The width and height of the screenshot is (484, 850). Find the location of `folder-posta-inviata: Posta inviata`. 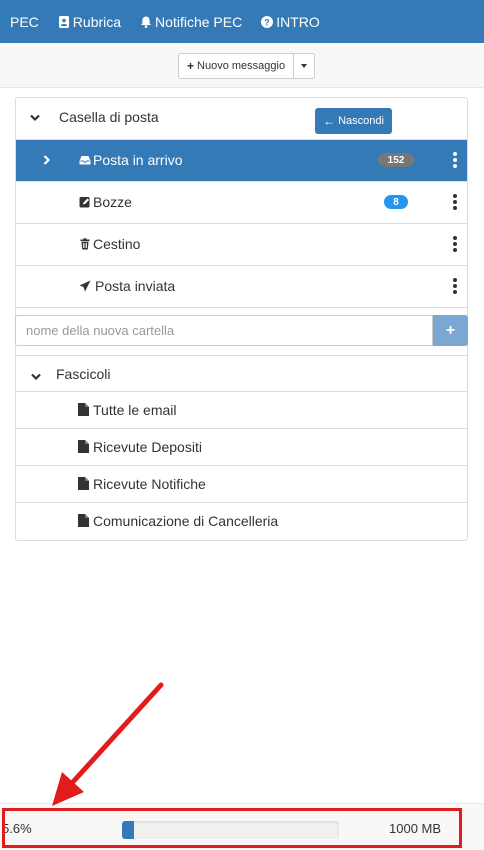

folder-posta-inviata: Posta inviata is located at coordinates (241, 287).